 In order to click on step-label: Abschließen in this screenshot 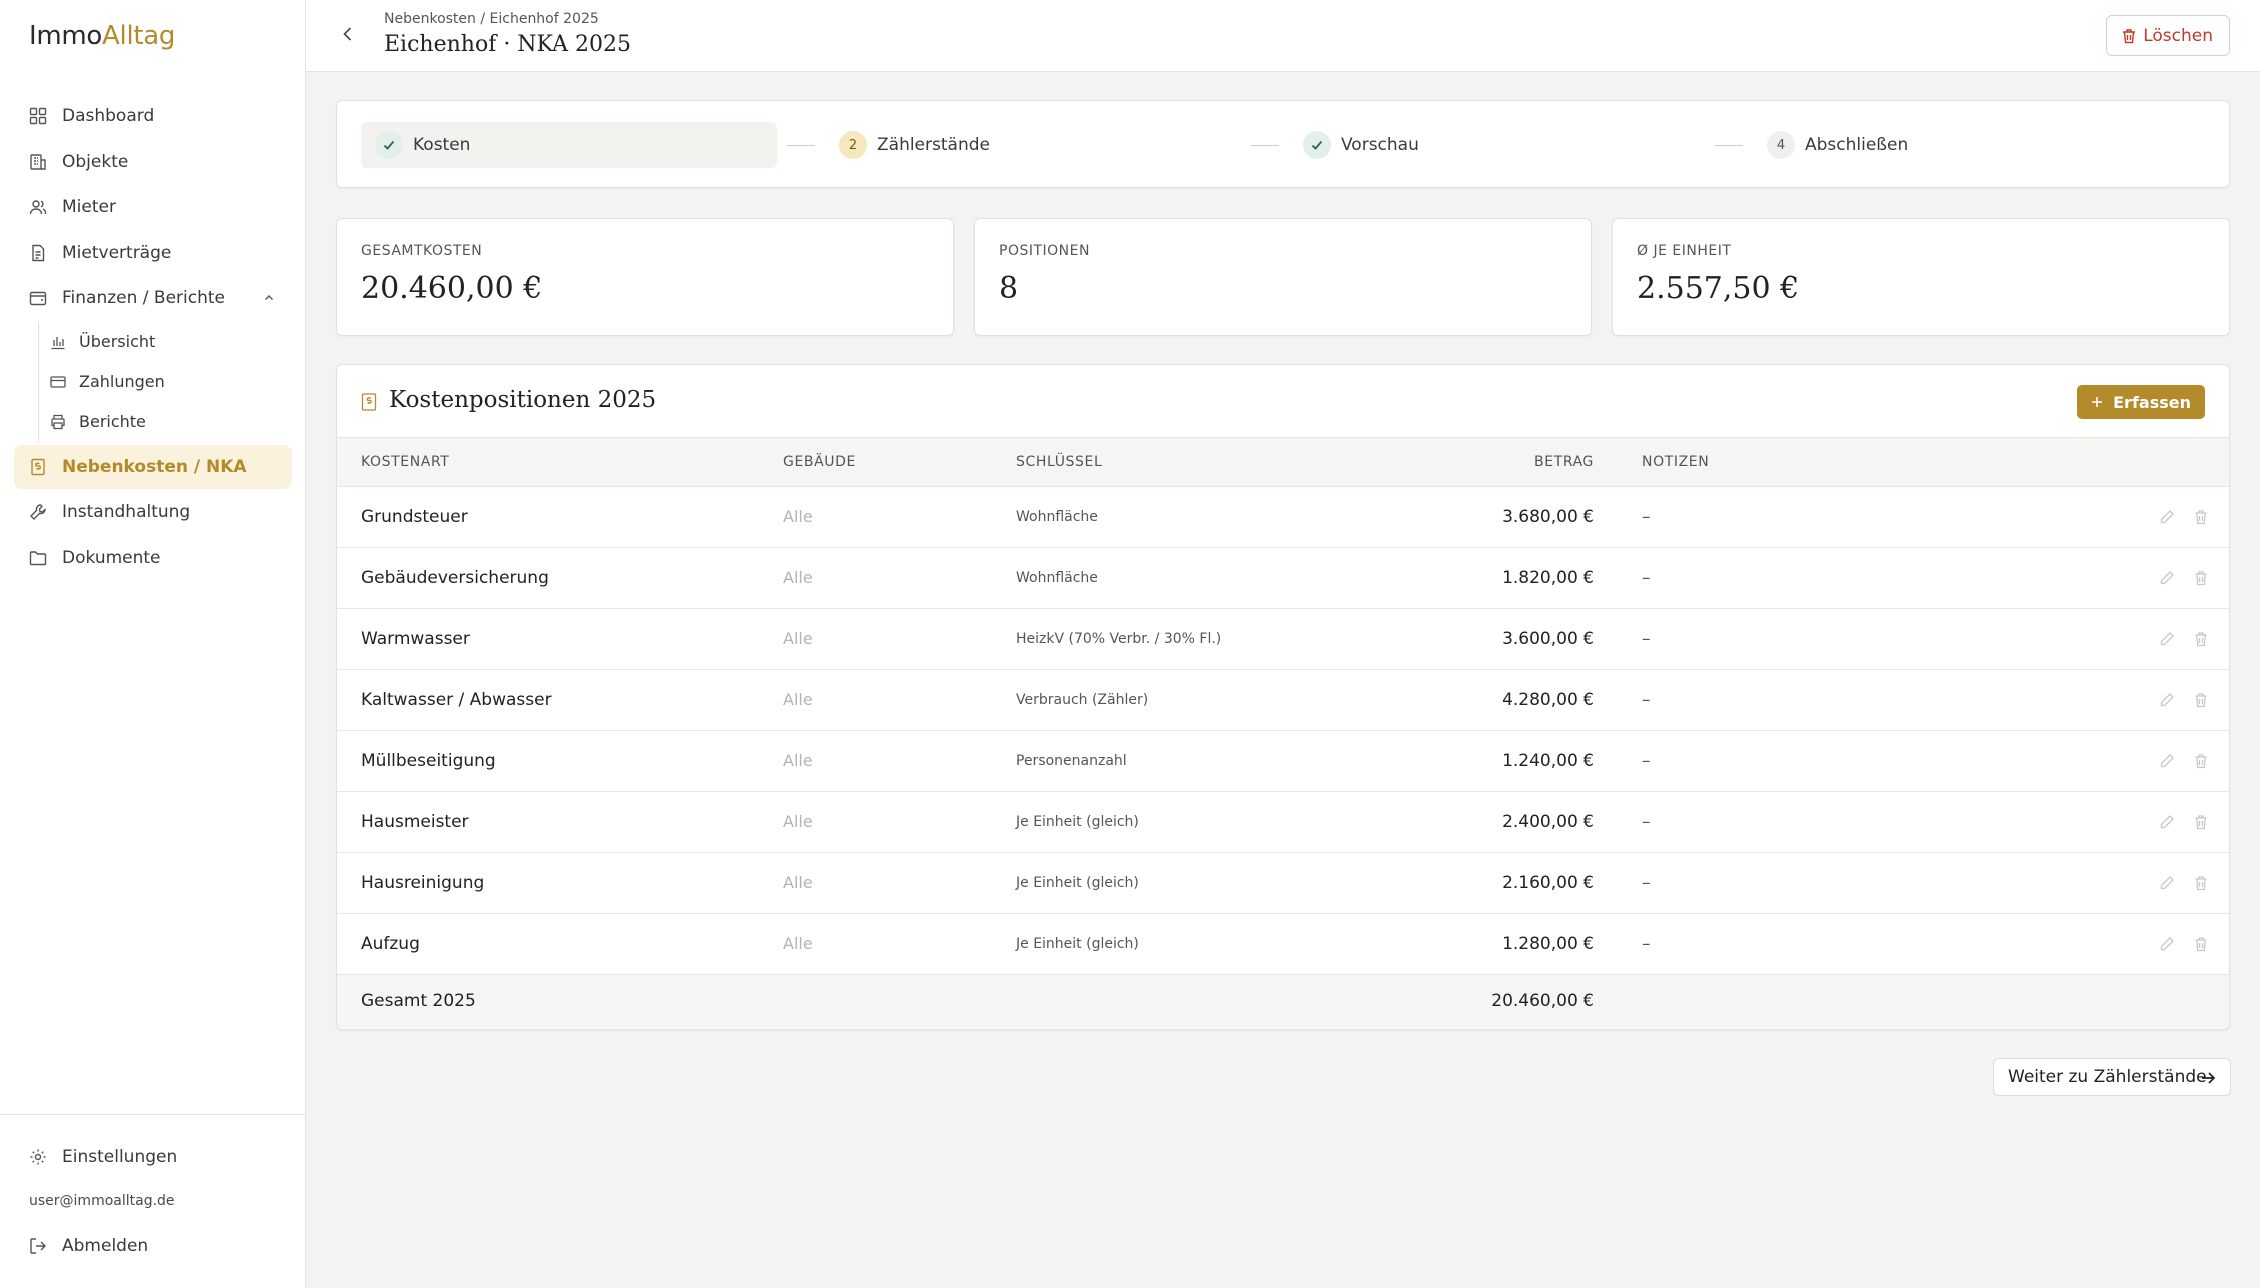, I will do `click(1857, 145)`.